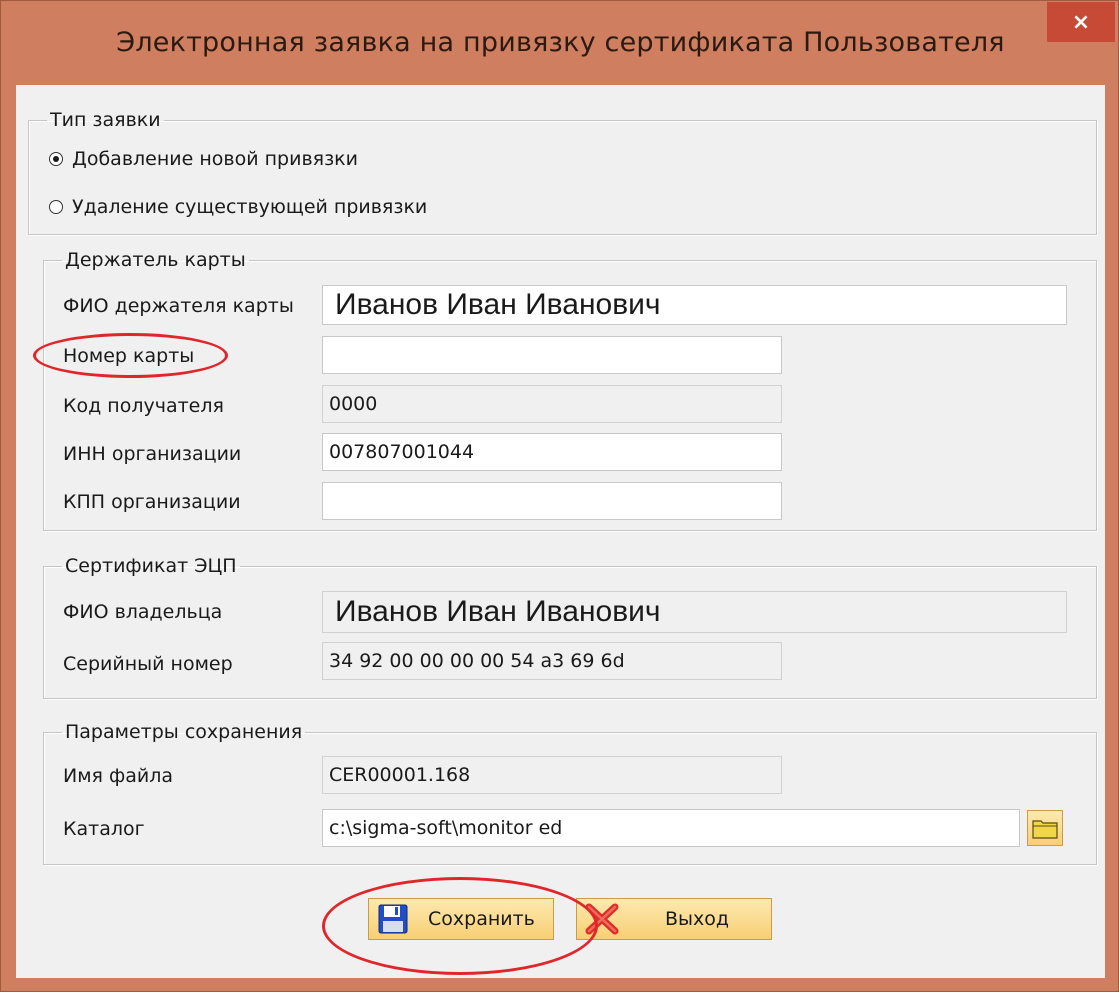 The width and height of the screenshot is (1119, 992). I want to click on inn-label: ИНН организации, so click(152, 454).